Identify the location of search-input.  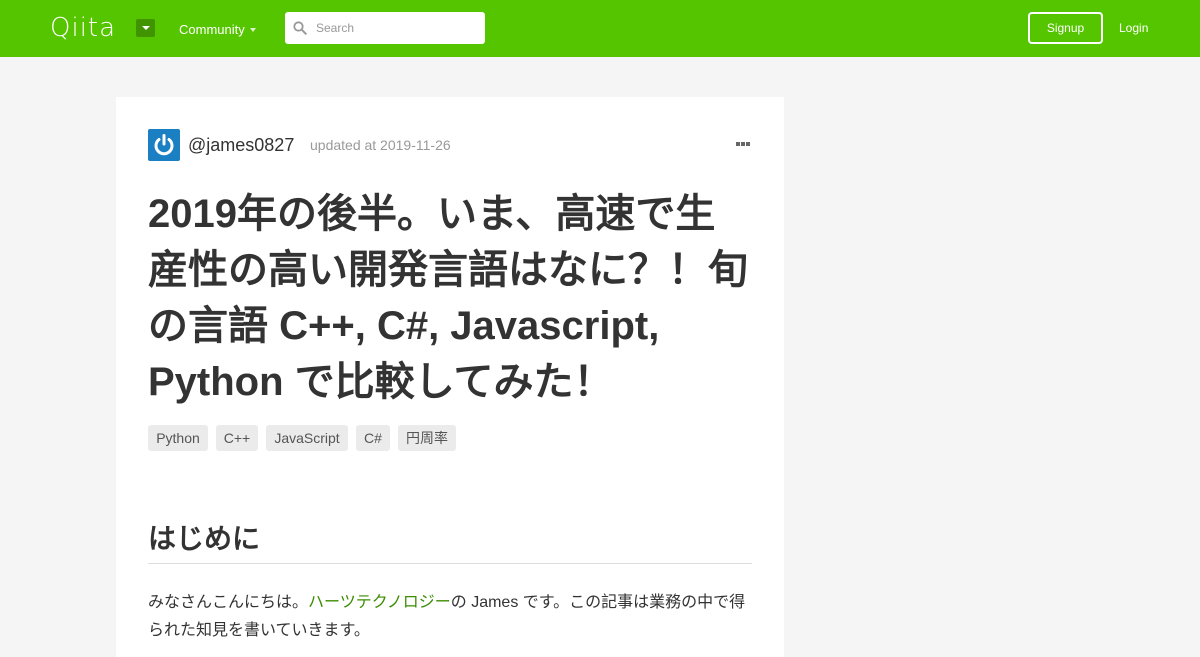
(396, 28).